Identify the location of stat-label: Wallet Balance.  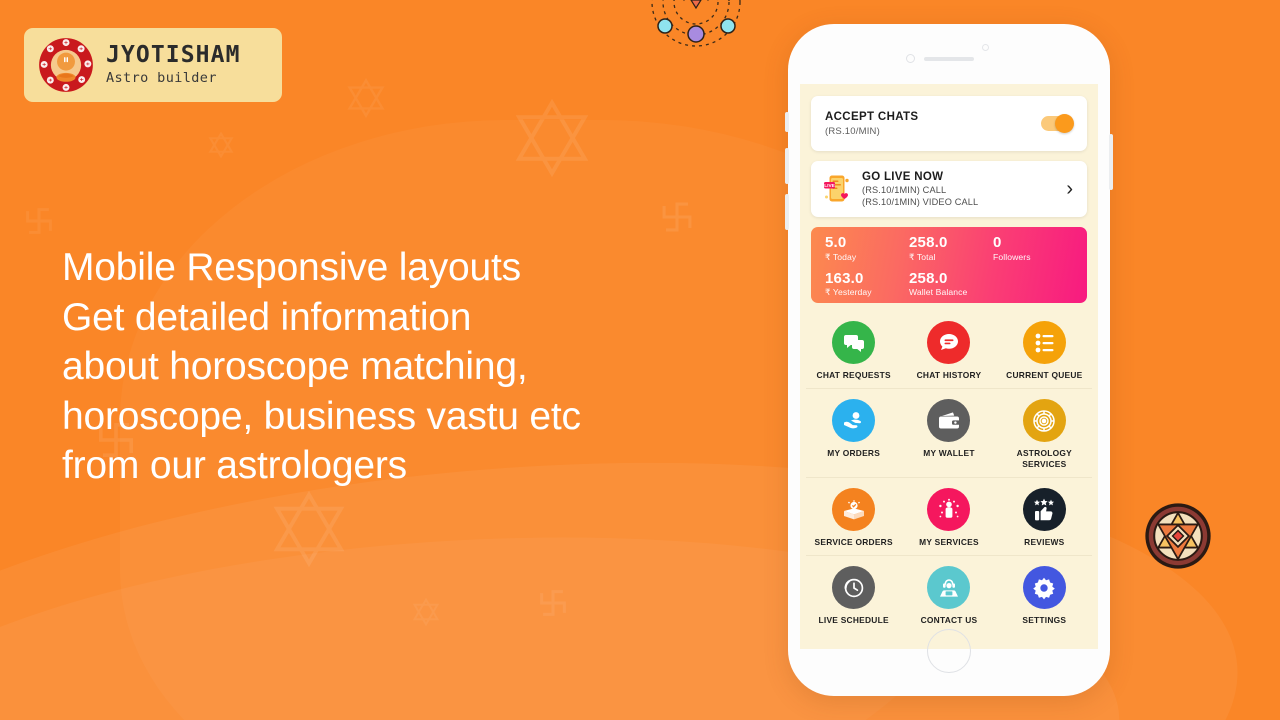
(938, 292).